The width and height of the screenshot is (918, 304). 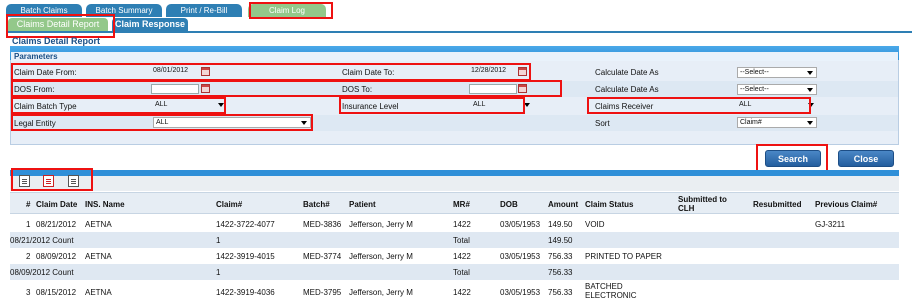 I want to click on calculate-date-value-1: --Select--, so click(x=754, y=72).